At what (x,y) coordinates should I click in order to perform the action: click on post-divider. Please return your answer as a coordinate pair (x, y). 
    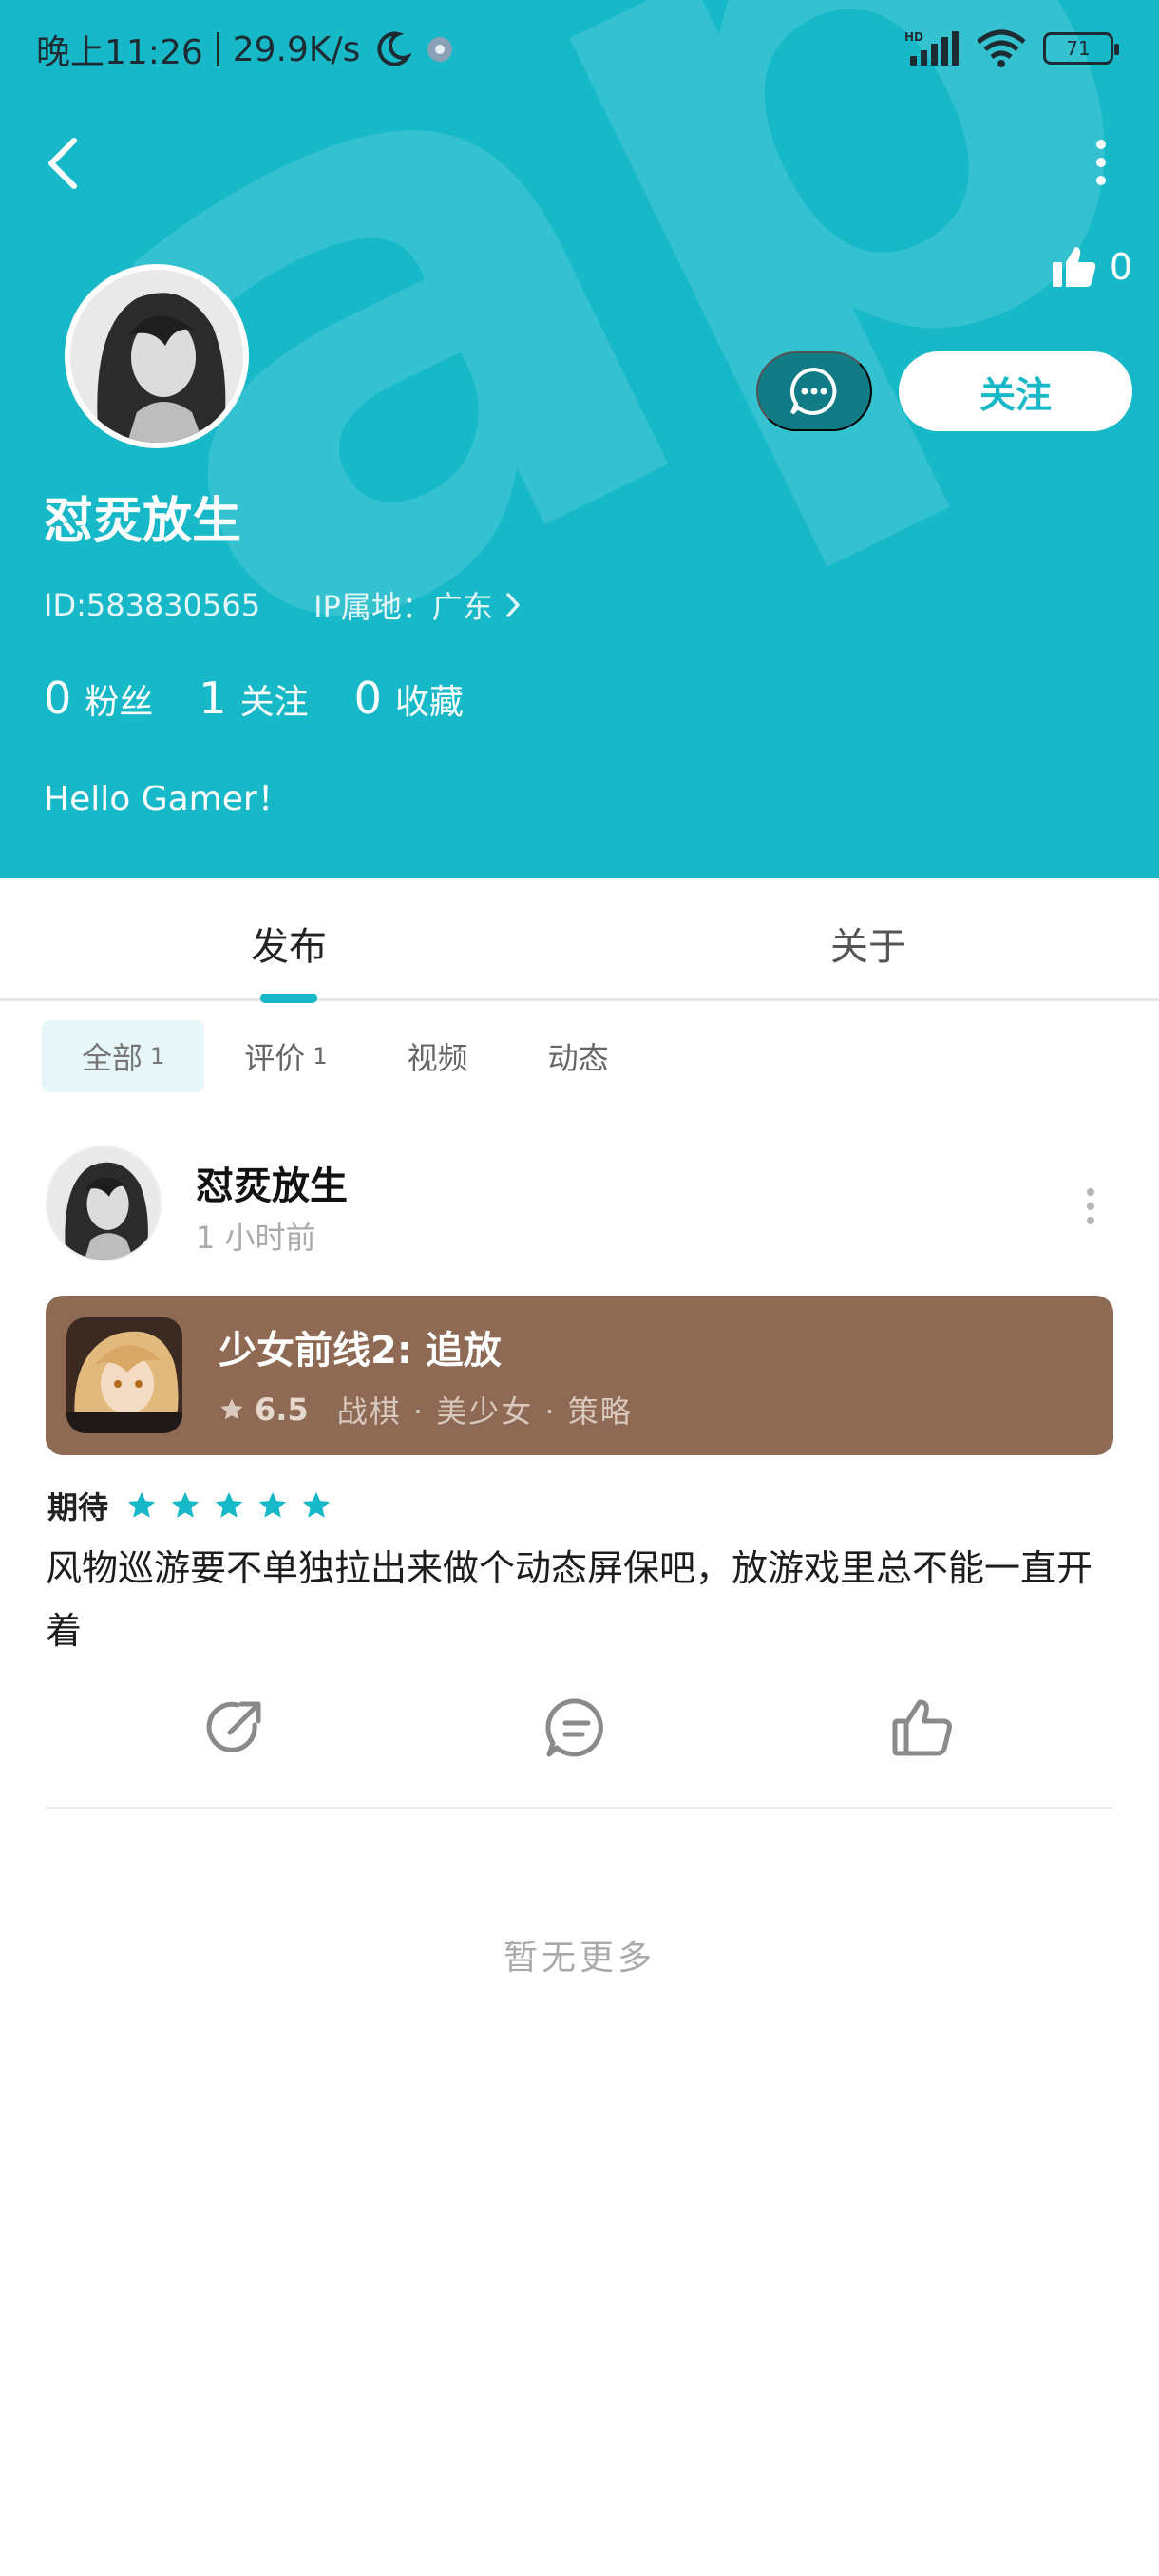
    Looking at the image, I should click on (579, 1808).